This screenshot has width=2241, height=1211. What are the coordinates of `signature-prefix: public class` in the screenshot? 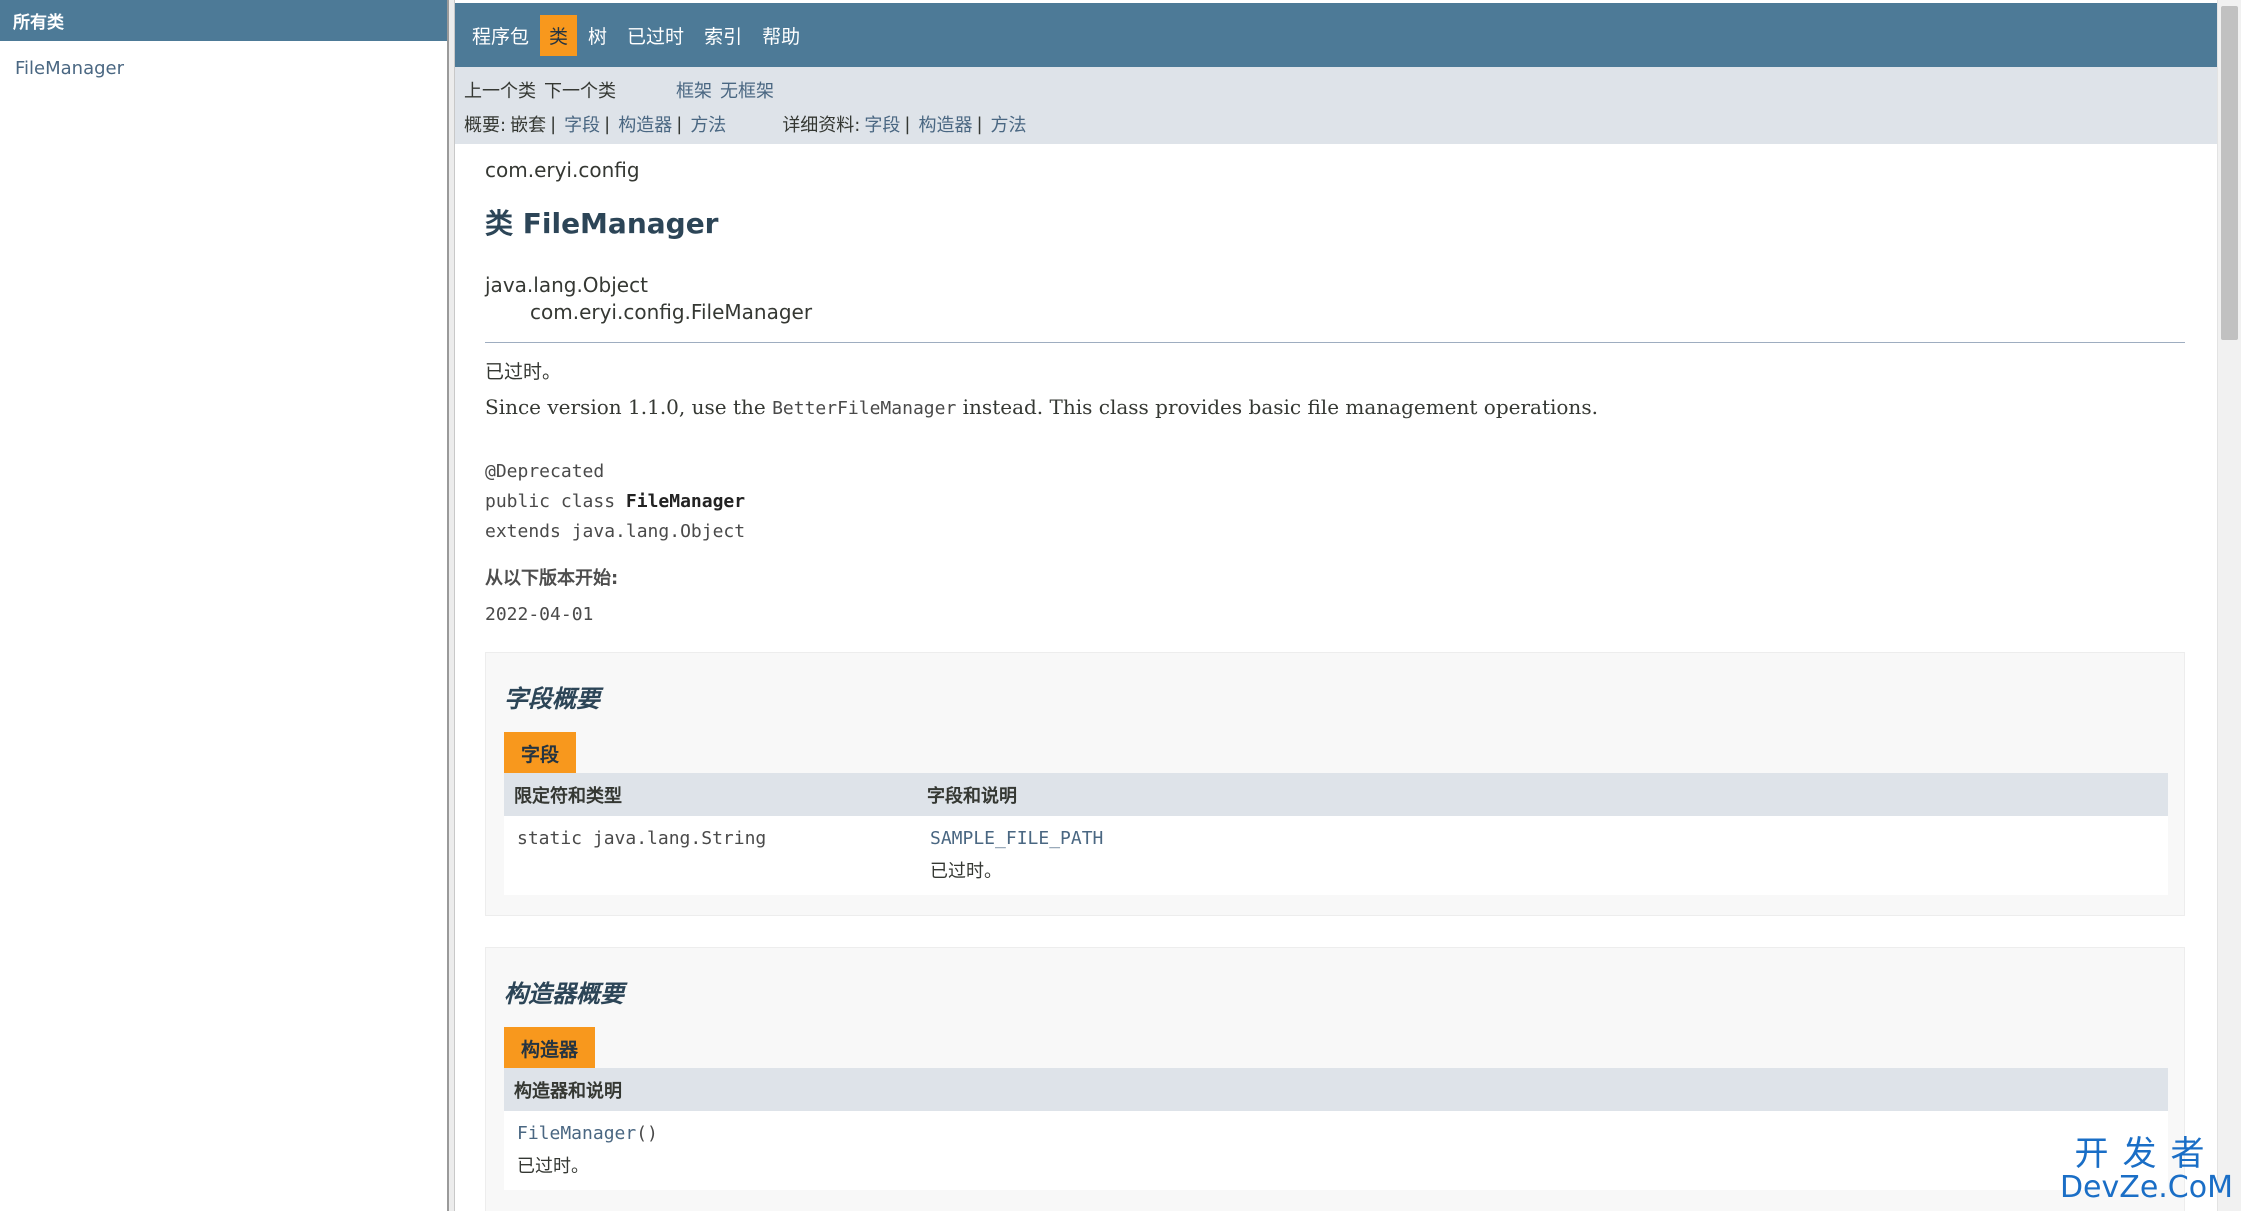 It's located at (555, 501).